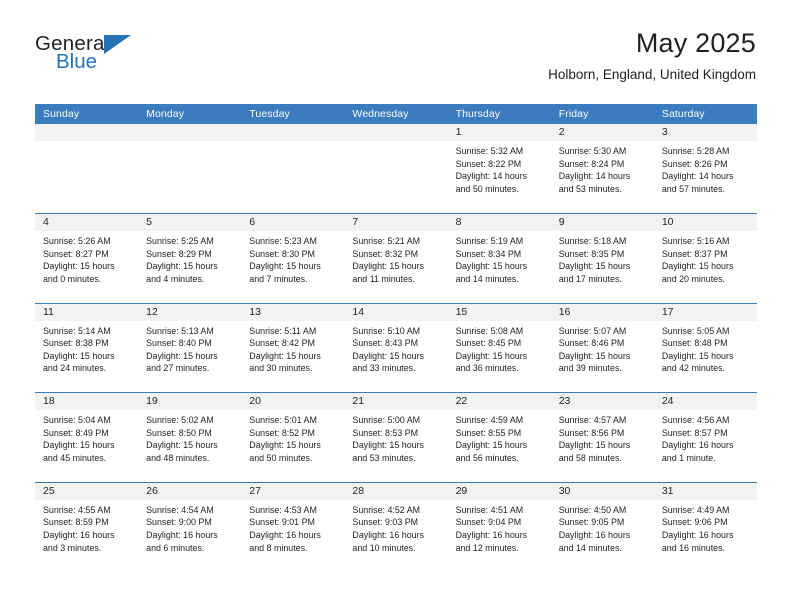 The height and width of the screenshot is (612, 792). Describe the element at coordinates (282, 253) in the screenshot. I see `sunset-text: Sunset: 8:30 PM` at that location.